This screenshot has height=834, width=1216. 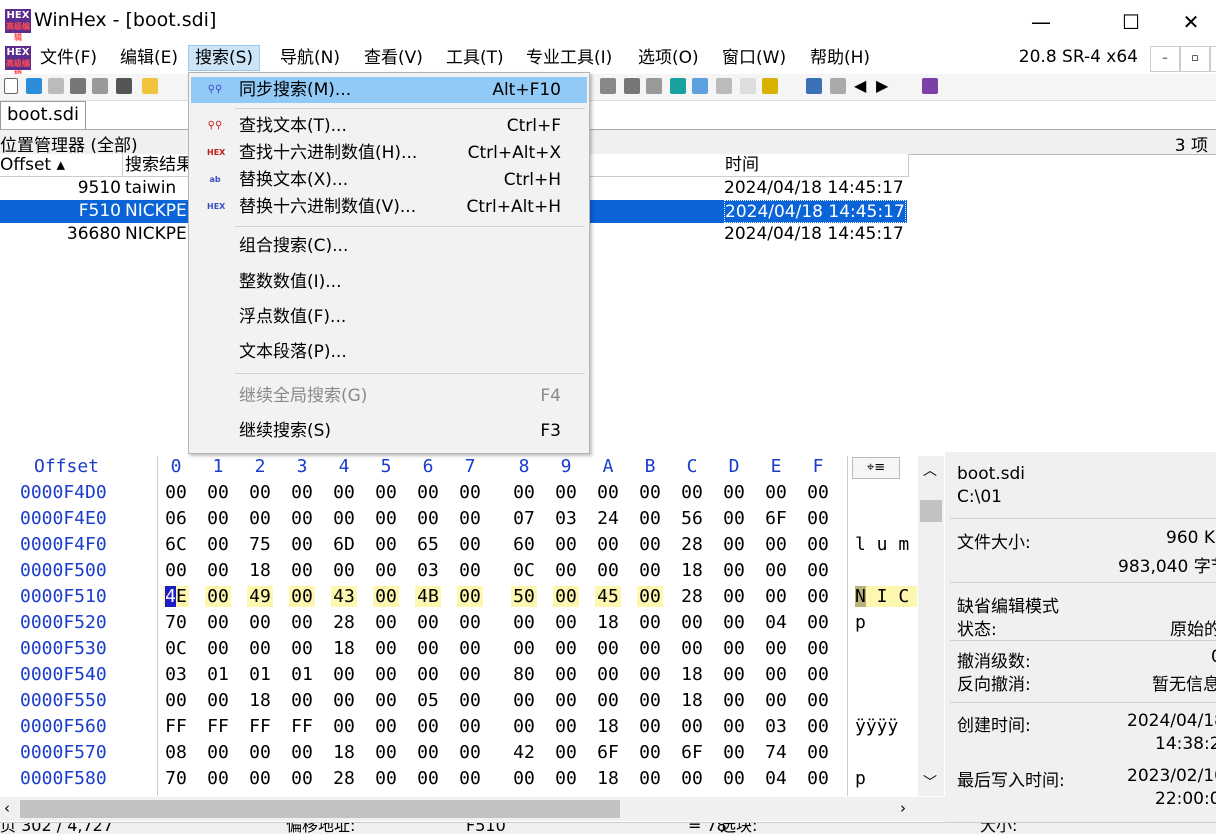 I want to click on scroll-up-icon: ︿, so click(x=930, y=470).